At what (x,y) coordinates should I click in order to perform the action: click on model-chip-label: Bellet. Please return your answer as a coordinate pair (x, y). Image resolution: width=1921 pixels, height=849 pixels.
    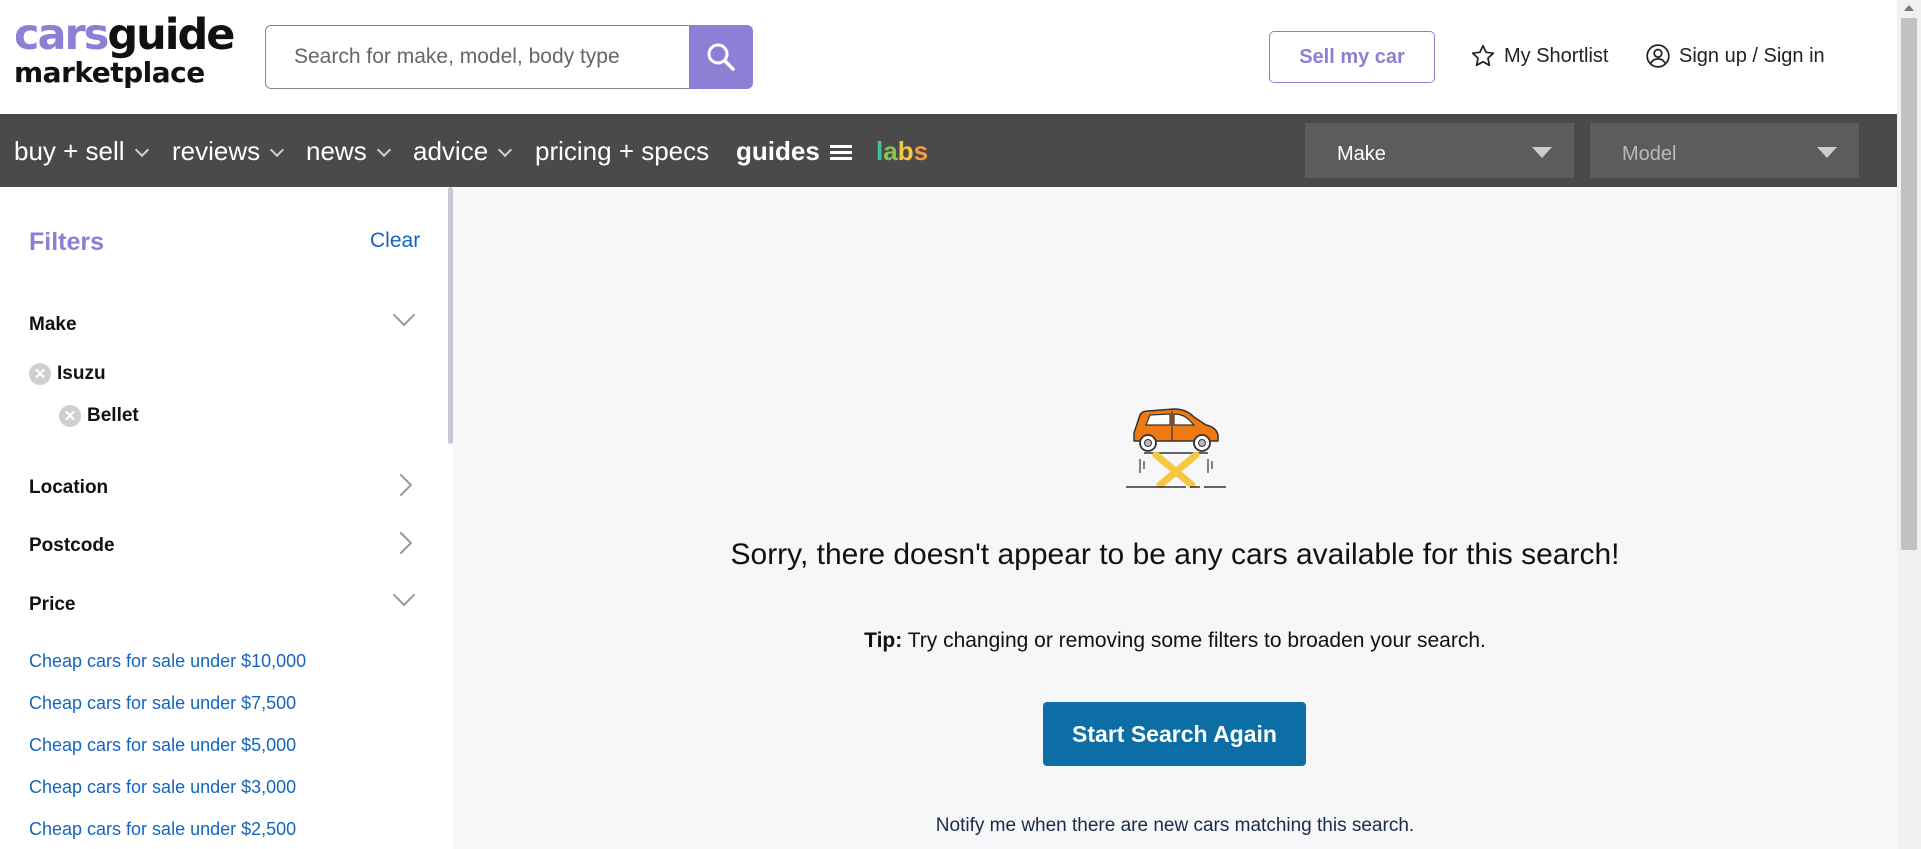
    Looking at the image, I should click on (113, 415).